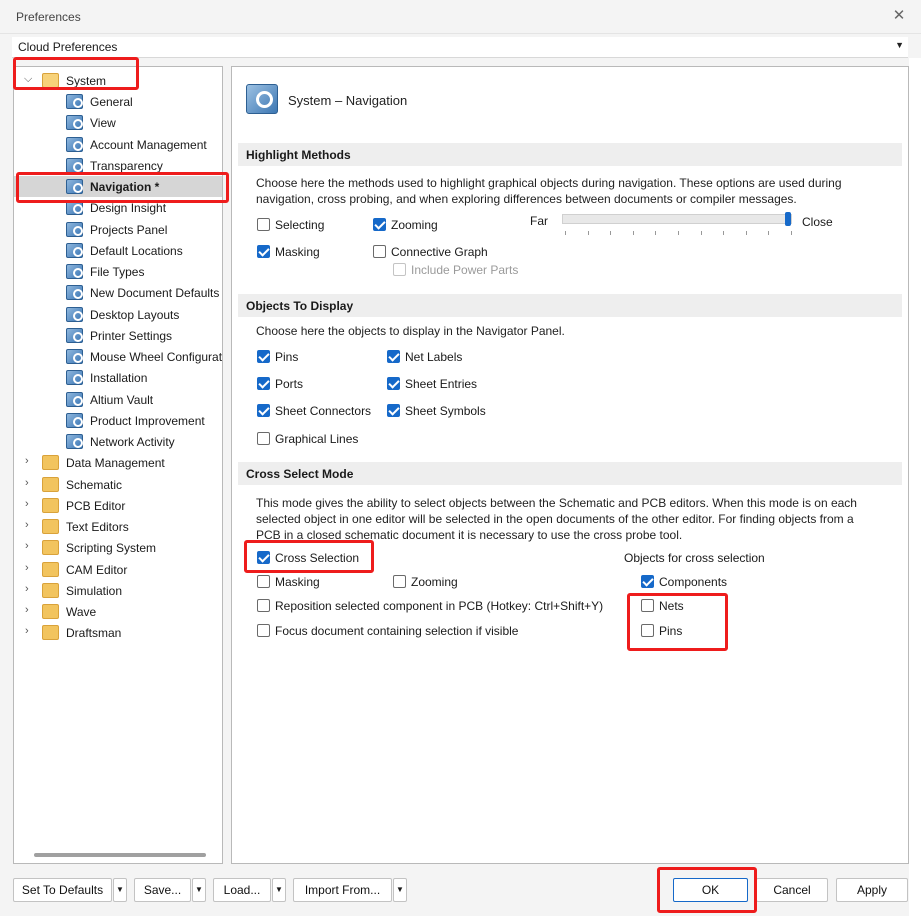 This screenshot has width=921, height=916. I want to click on tree-item-network-activity: Network Activity, so click(118, 441).